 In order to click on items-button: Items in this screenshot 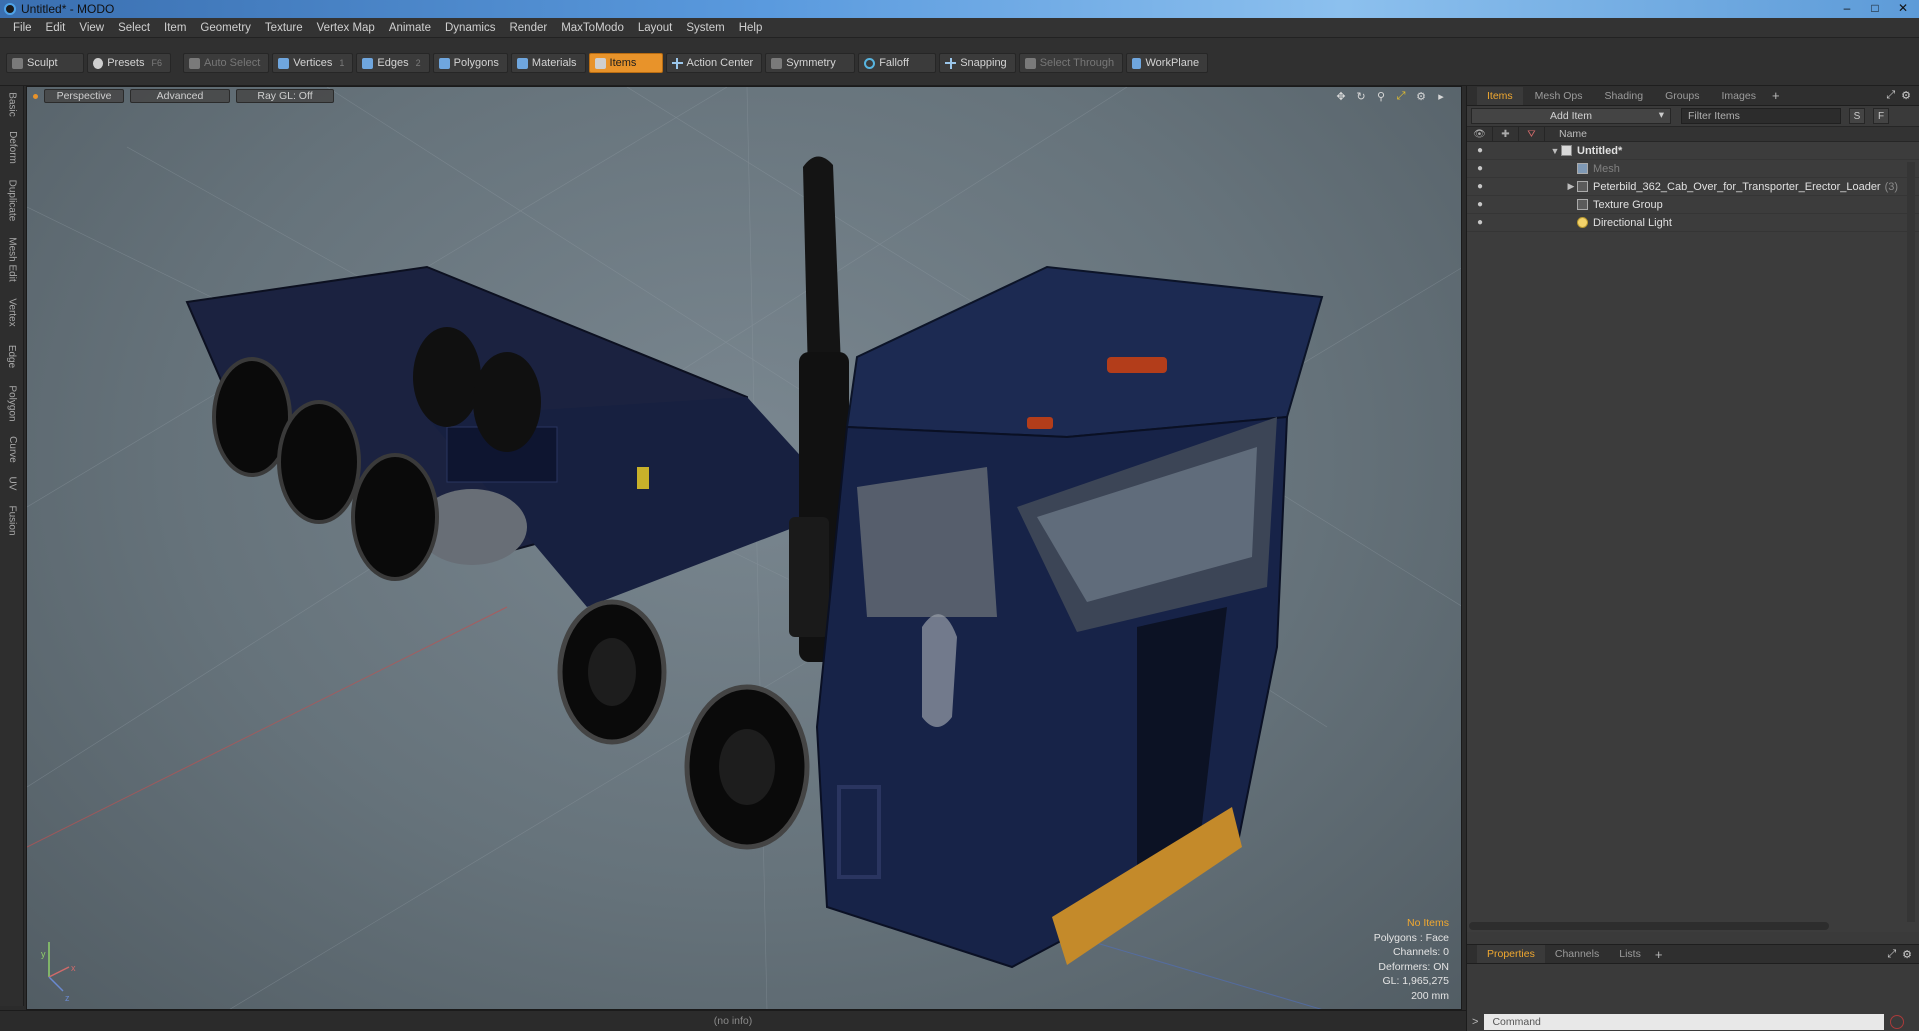, I will do `click(625, 63)`.